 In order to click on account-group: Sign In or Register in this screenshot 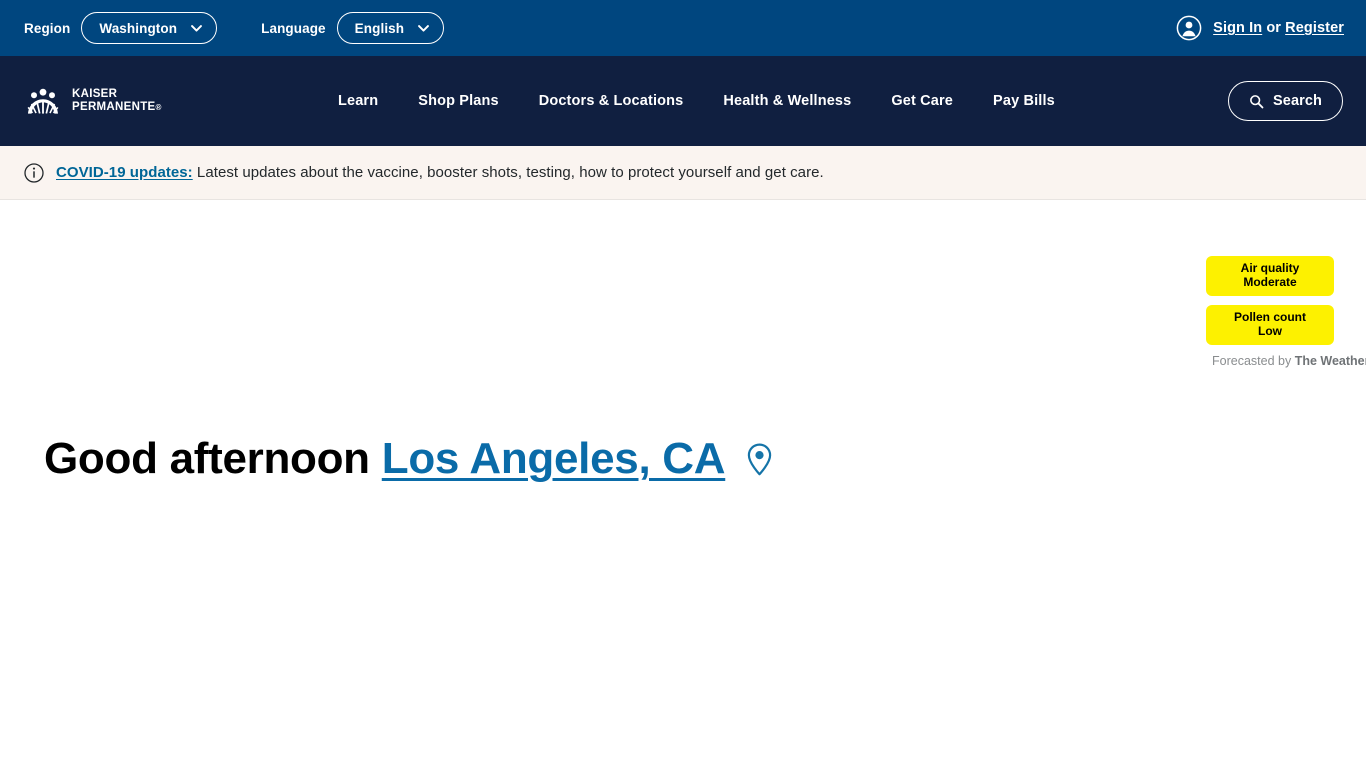, I will do `click(1260, 28)`.